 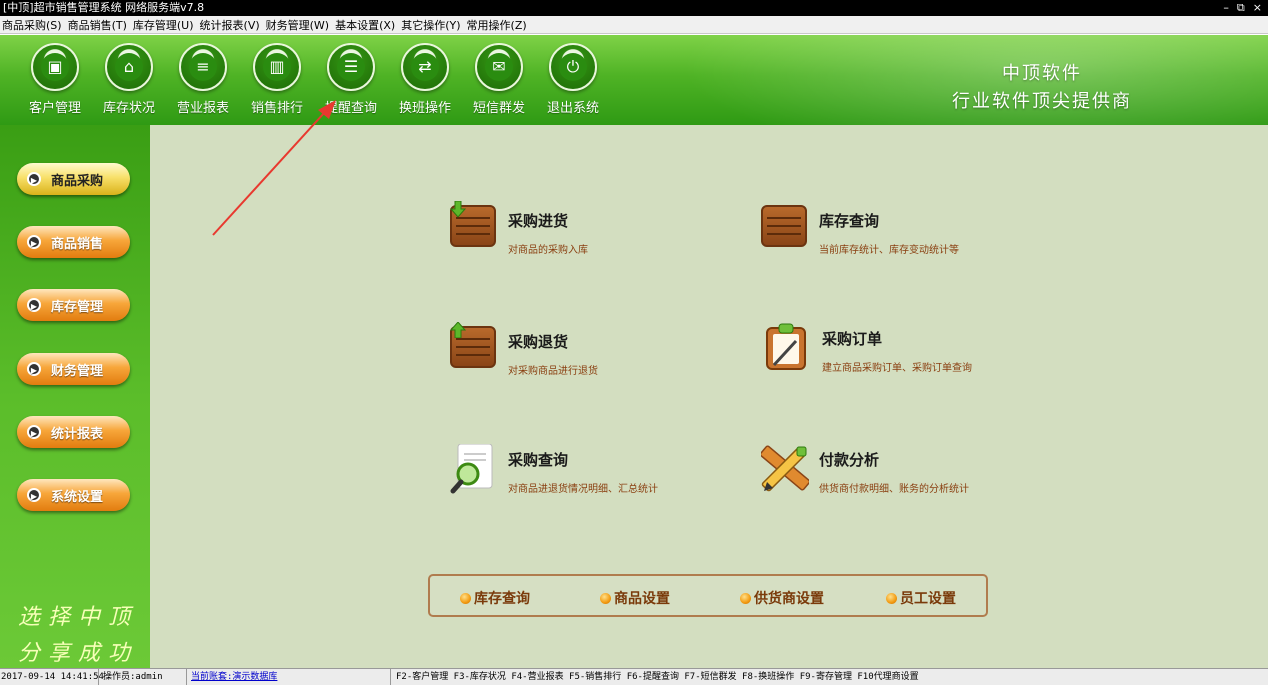 What do you see at coordinates (708, 595) in the screenshot?
I see `quick-links-panel: 库存查询 商品设置 供货商设置 员工设置` at bounding box center [708, 595].